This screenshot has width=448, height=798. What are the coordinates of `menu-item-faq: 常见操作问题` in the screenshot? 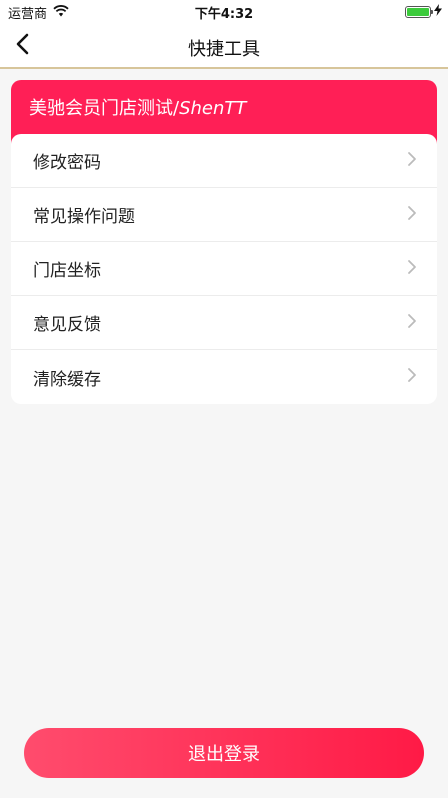 It's located at (224, 215).